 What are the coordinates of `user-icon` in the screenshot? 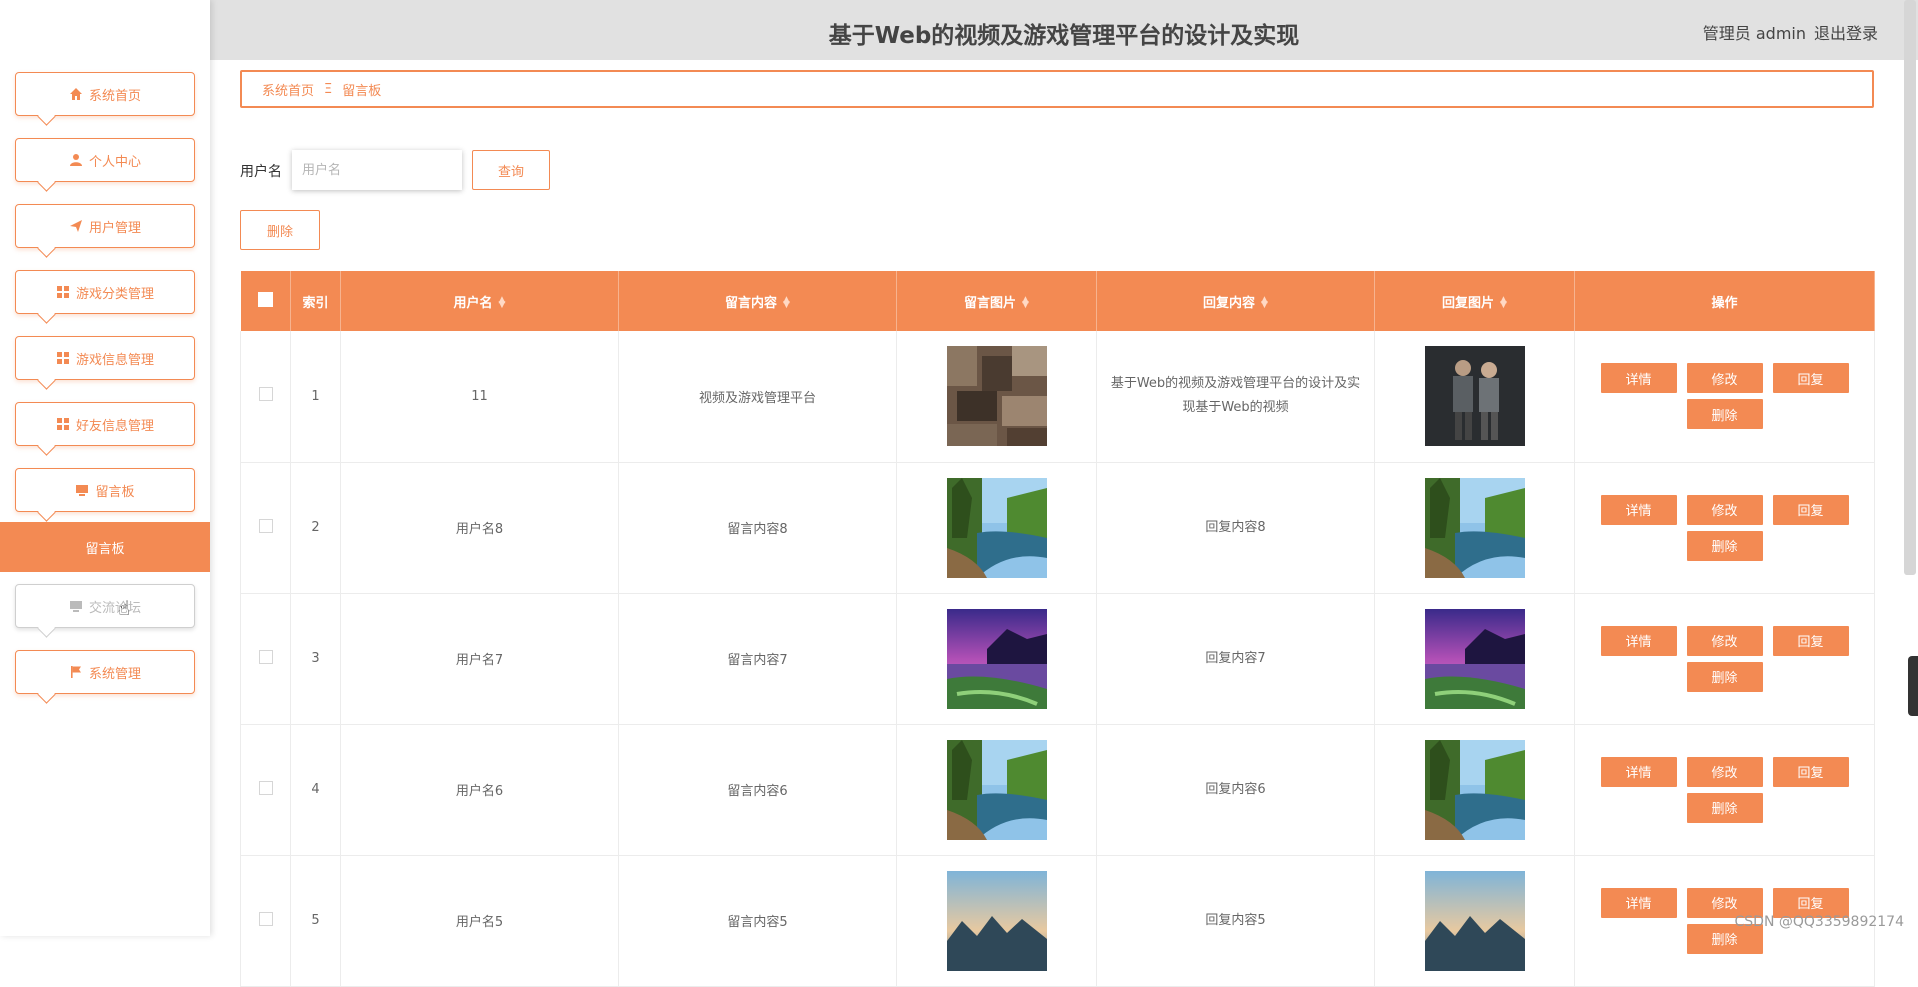 It's located at (76, 160).